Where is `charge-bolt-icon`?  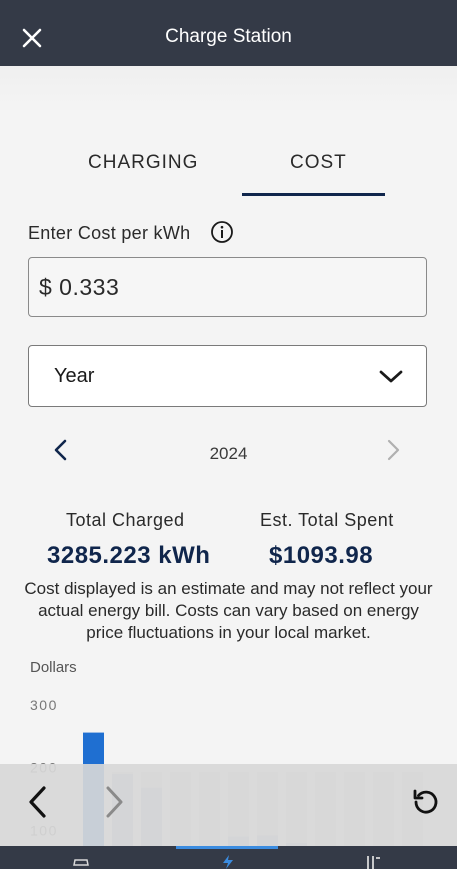 charge-bolt-icon is located at coordinates (228, 862).